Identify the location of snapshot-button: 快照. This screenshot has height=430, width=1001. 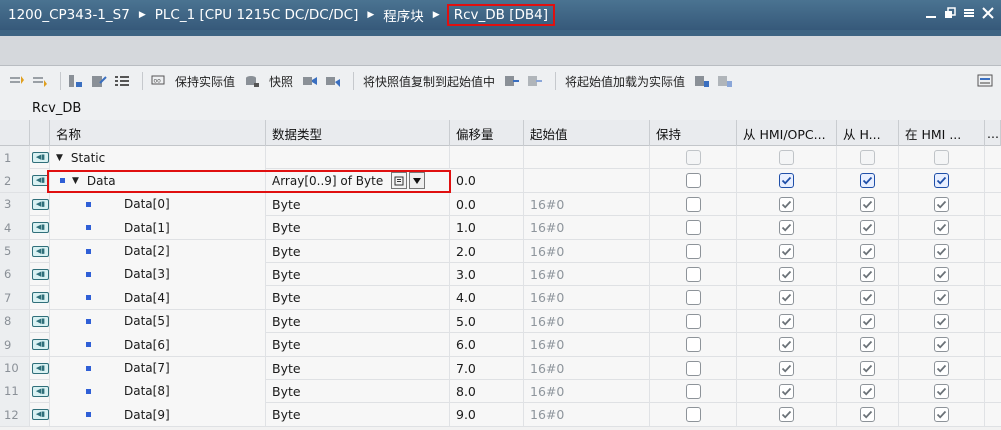
(281, 81).